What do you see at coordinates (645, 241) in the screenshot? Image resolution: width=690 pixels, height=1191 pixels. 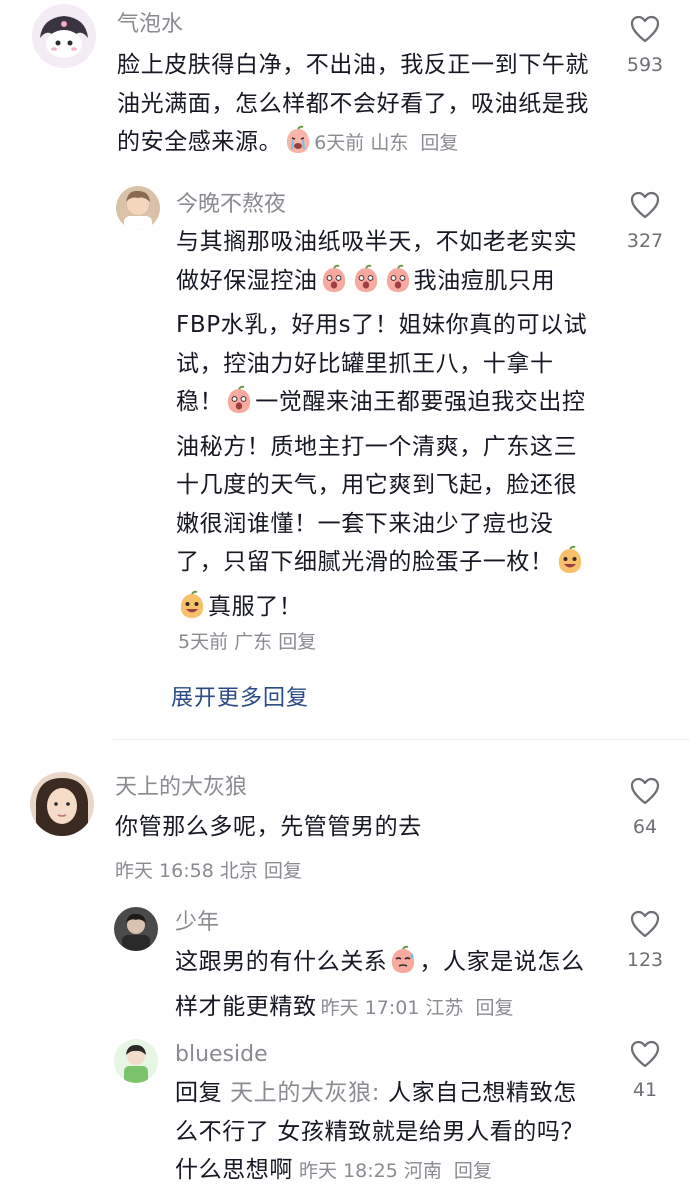 I see `like-count: 327` at bounding box center [645, 241].